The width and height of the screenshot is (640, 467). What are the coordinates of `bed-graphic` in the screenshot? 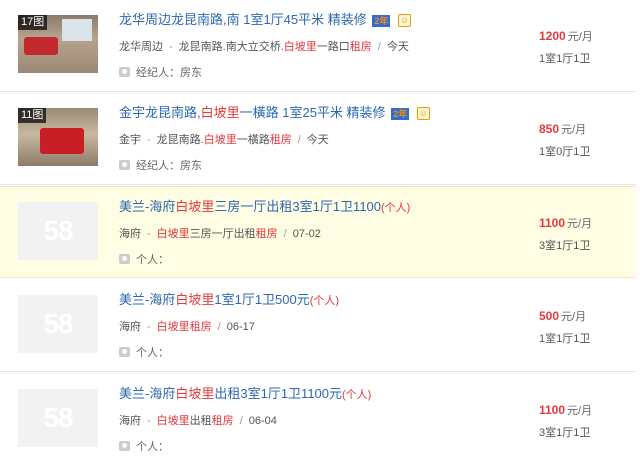 It's located at (62, 141).